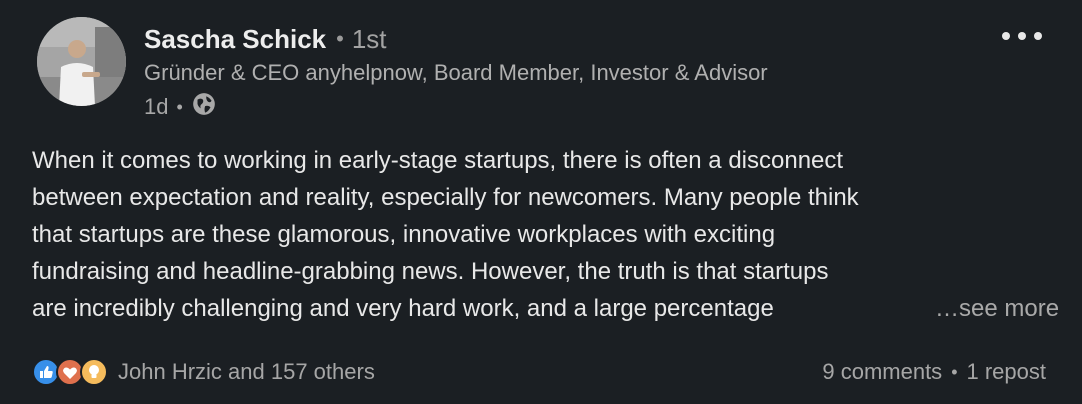 This screenshot has width=1082, height=404. What do you see at coordinates (1007, 372) in the screenshot?
I see `reposts-count-link: 1 repost` at bounding box center [1007, 372].